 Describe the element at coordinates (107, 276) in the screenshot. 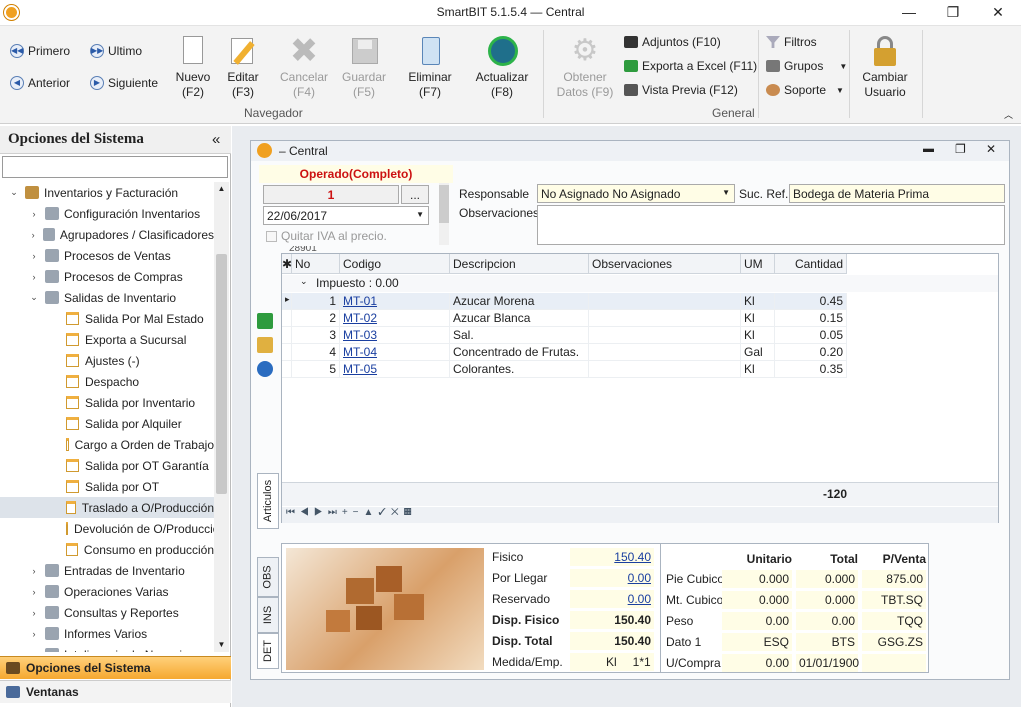

I see `sidebar-item: › Procesos de Compras` at that location.